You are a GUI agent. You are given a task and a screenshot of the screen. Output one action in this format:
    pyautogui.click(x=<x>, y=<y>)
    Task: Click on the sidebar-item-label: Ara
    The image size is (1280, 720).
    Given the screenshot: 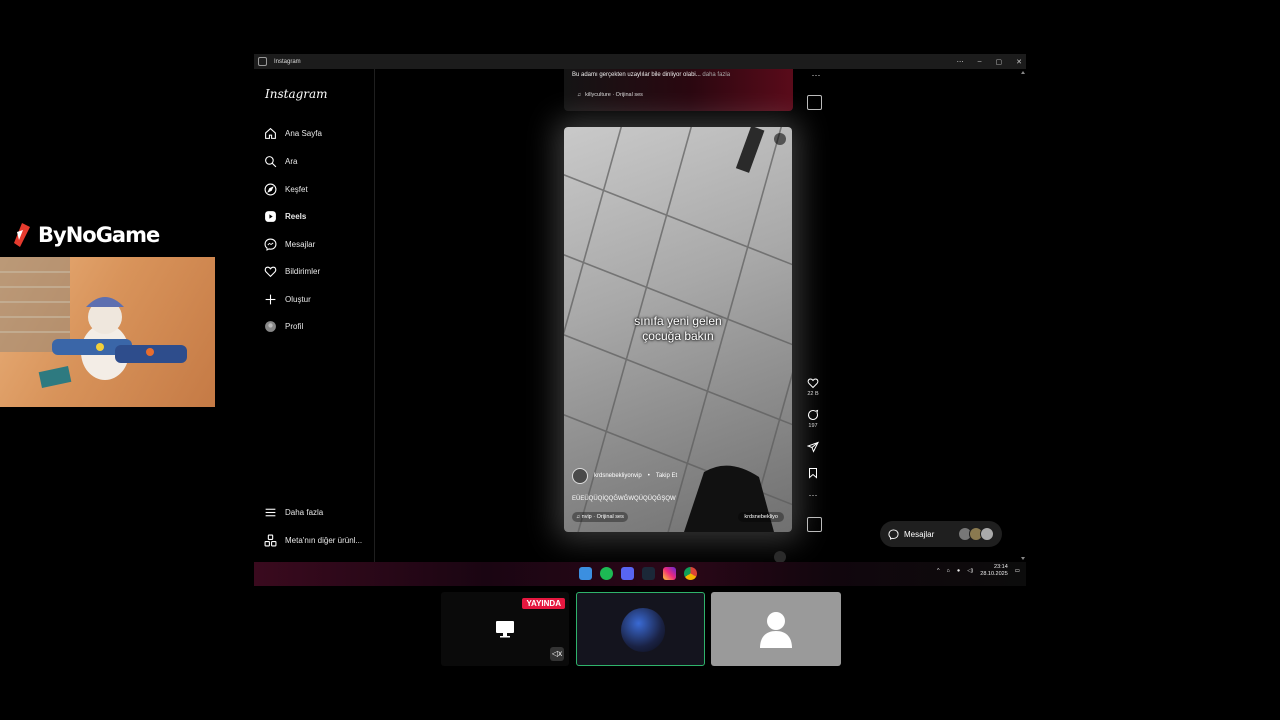 What is the action you would take?
    pyautogui.click(x=291, y=161)
    